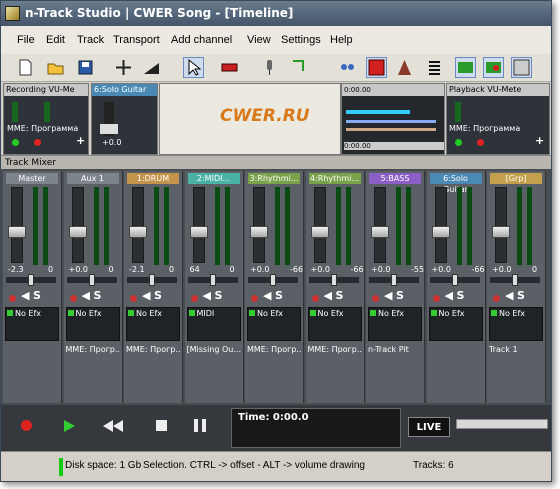  I want to click on rec-arm-green, so click(15, 142).